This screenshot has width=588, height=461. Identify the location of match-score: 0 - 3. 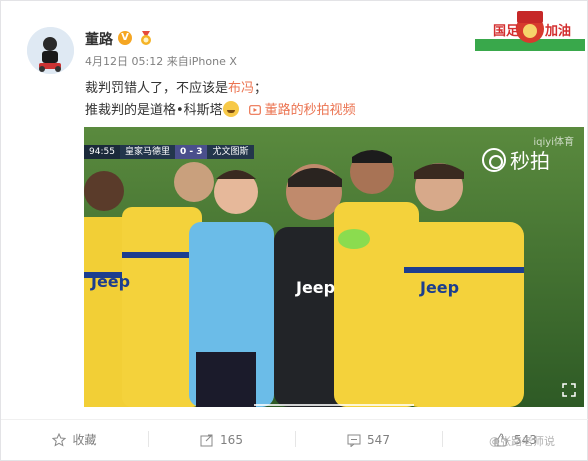
(191, 152).